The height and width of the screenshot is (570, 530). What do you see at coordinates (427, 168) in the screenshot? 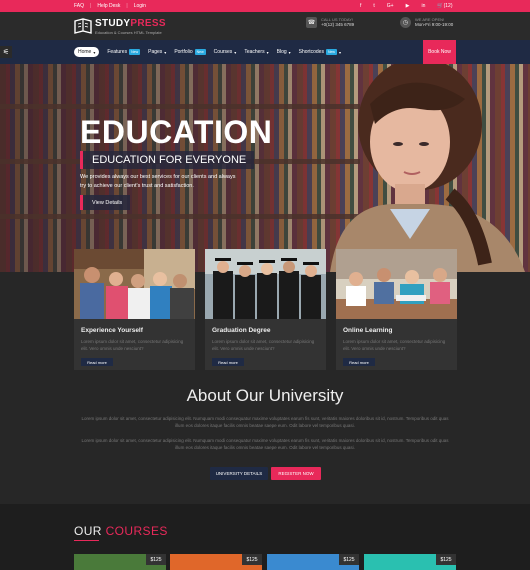
I see `student-photo` at bounding box center [427, 168].